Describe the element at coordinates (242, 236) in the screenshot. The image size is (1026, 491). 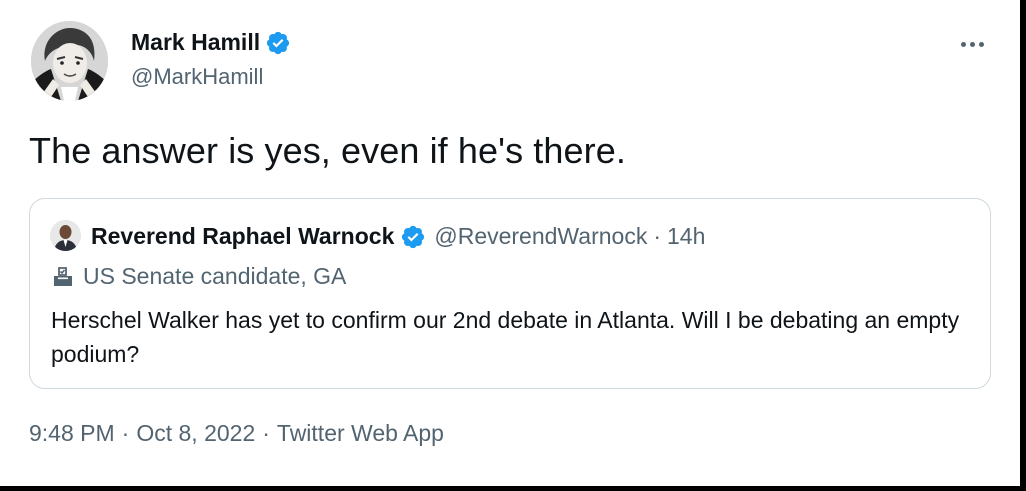
I see `quoted-author-name: Reverend Raphael Warnock` at that location.